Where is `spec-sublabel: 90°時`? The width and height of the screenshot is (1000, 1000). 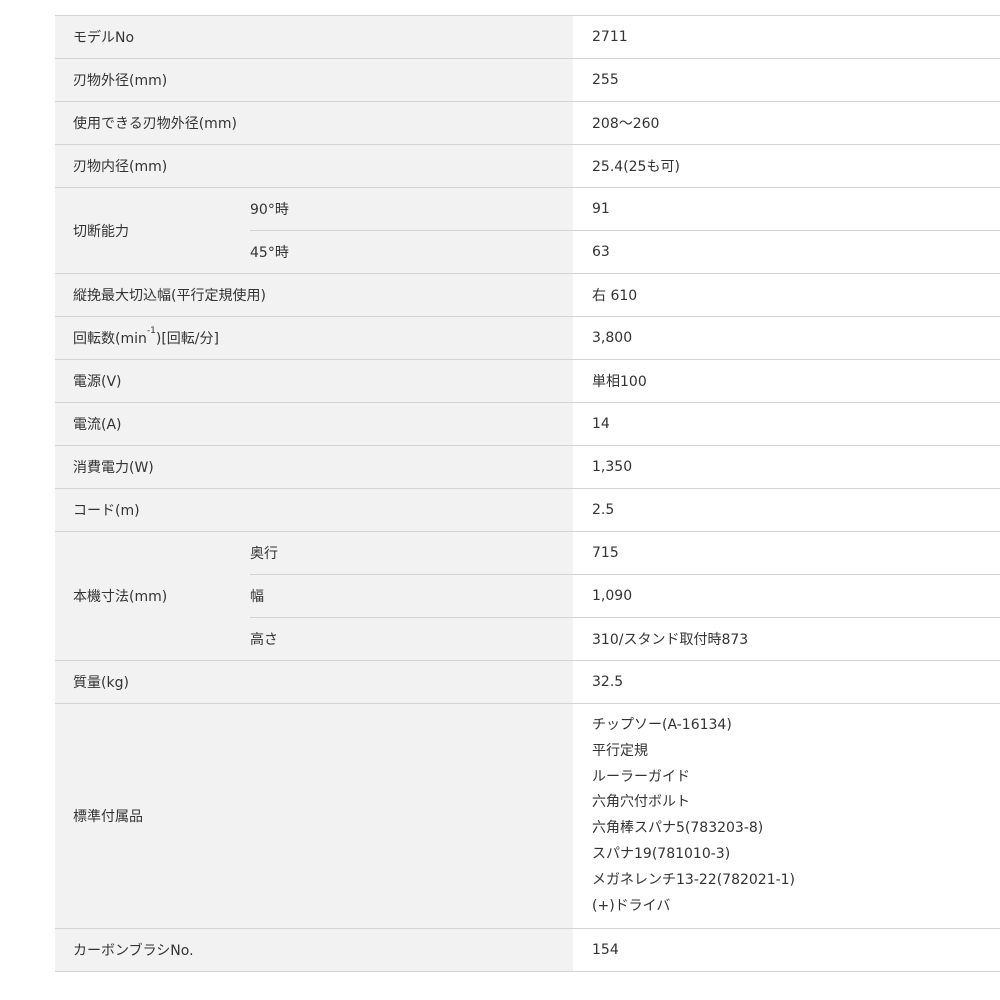
spec-sublabel: 90°時 is located at coordinates (412, 209).